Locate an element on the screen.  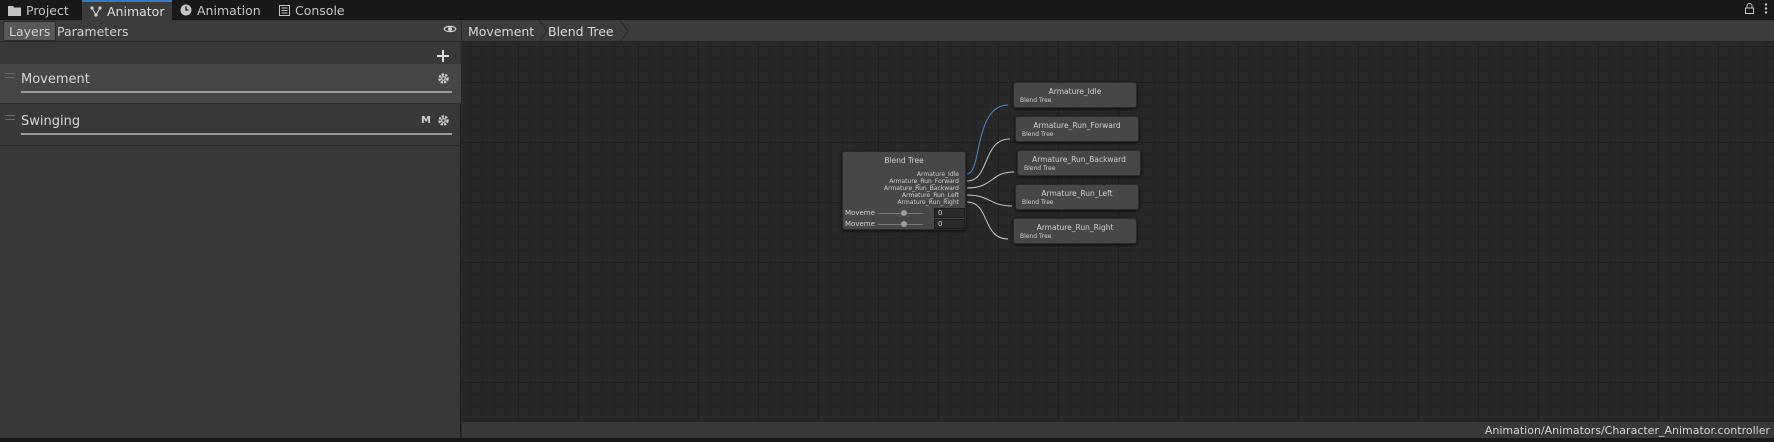
clip-node-run-right: Armature_Run_Right Blend Tree is located at coordinates (1075, 231).